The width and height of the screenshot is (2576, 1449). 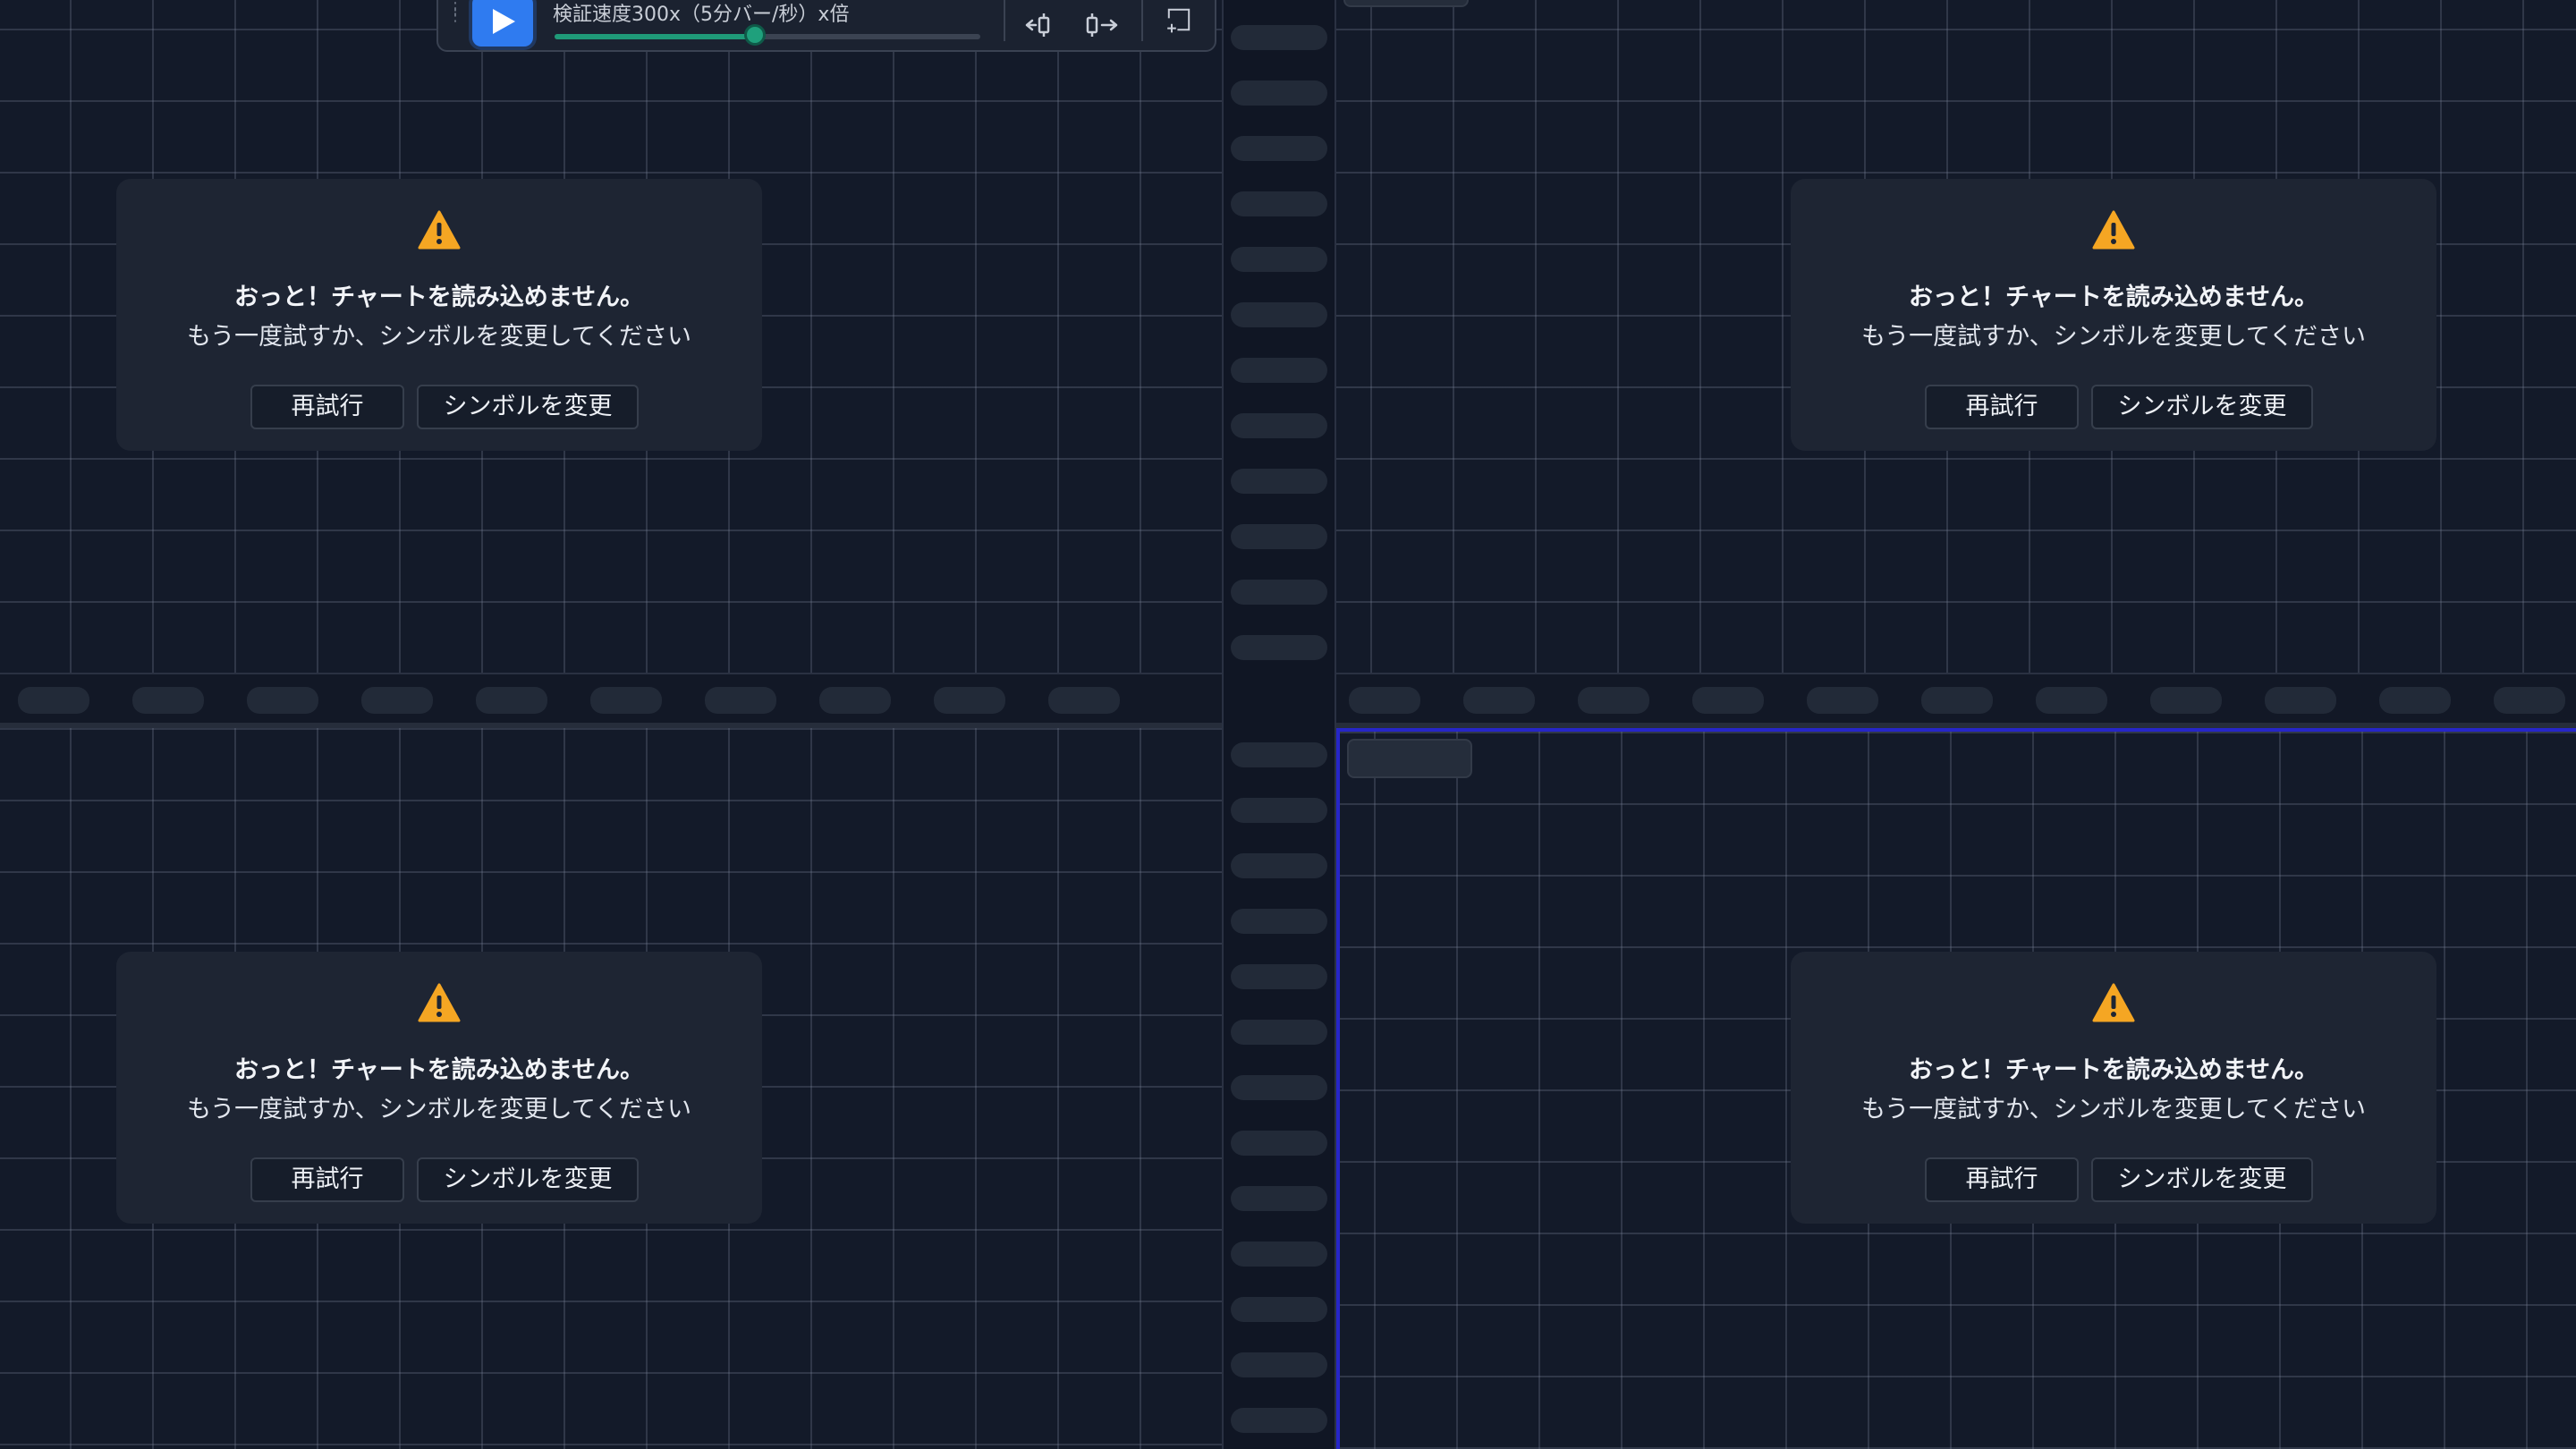 I want to click on price-scale-divider, so click(x=1279, y=724).